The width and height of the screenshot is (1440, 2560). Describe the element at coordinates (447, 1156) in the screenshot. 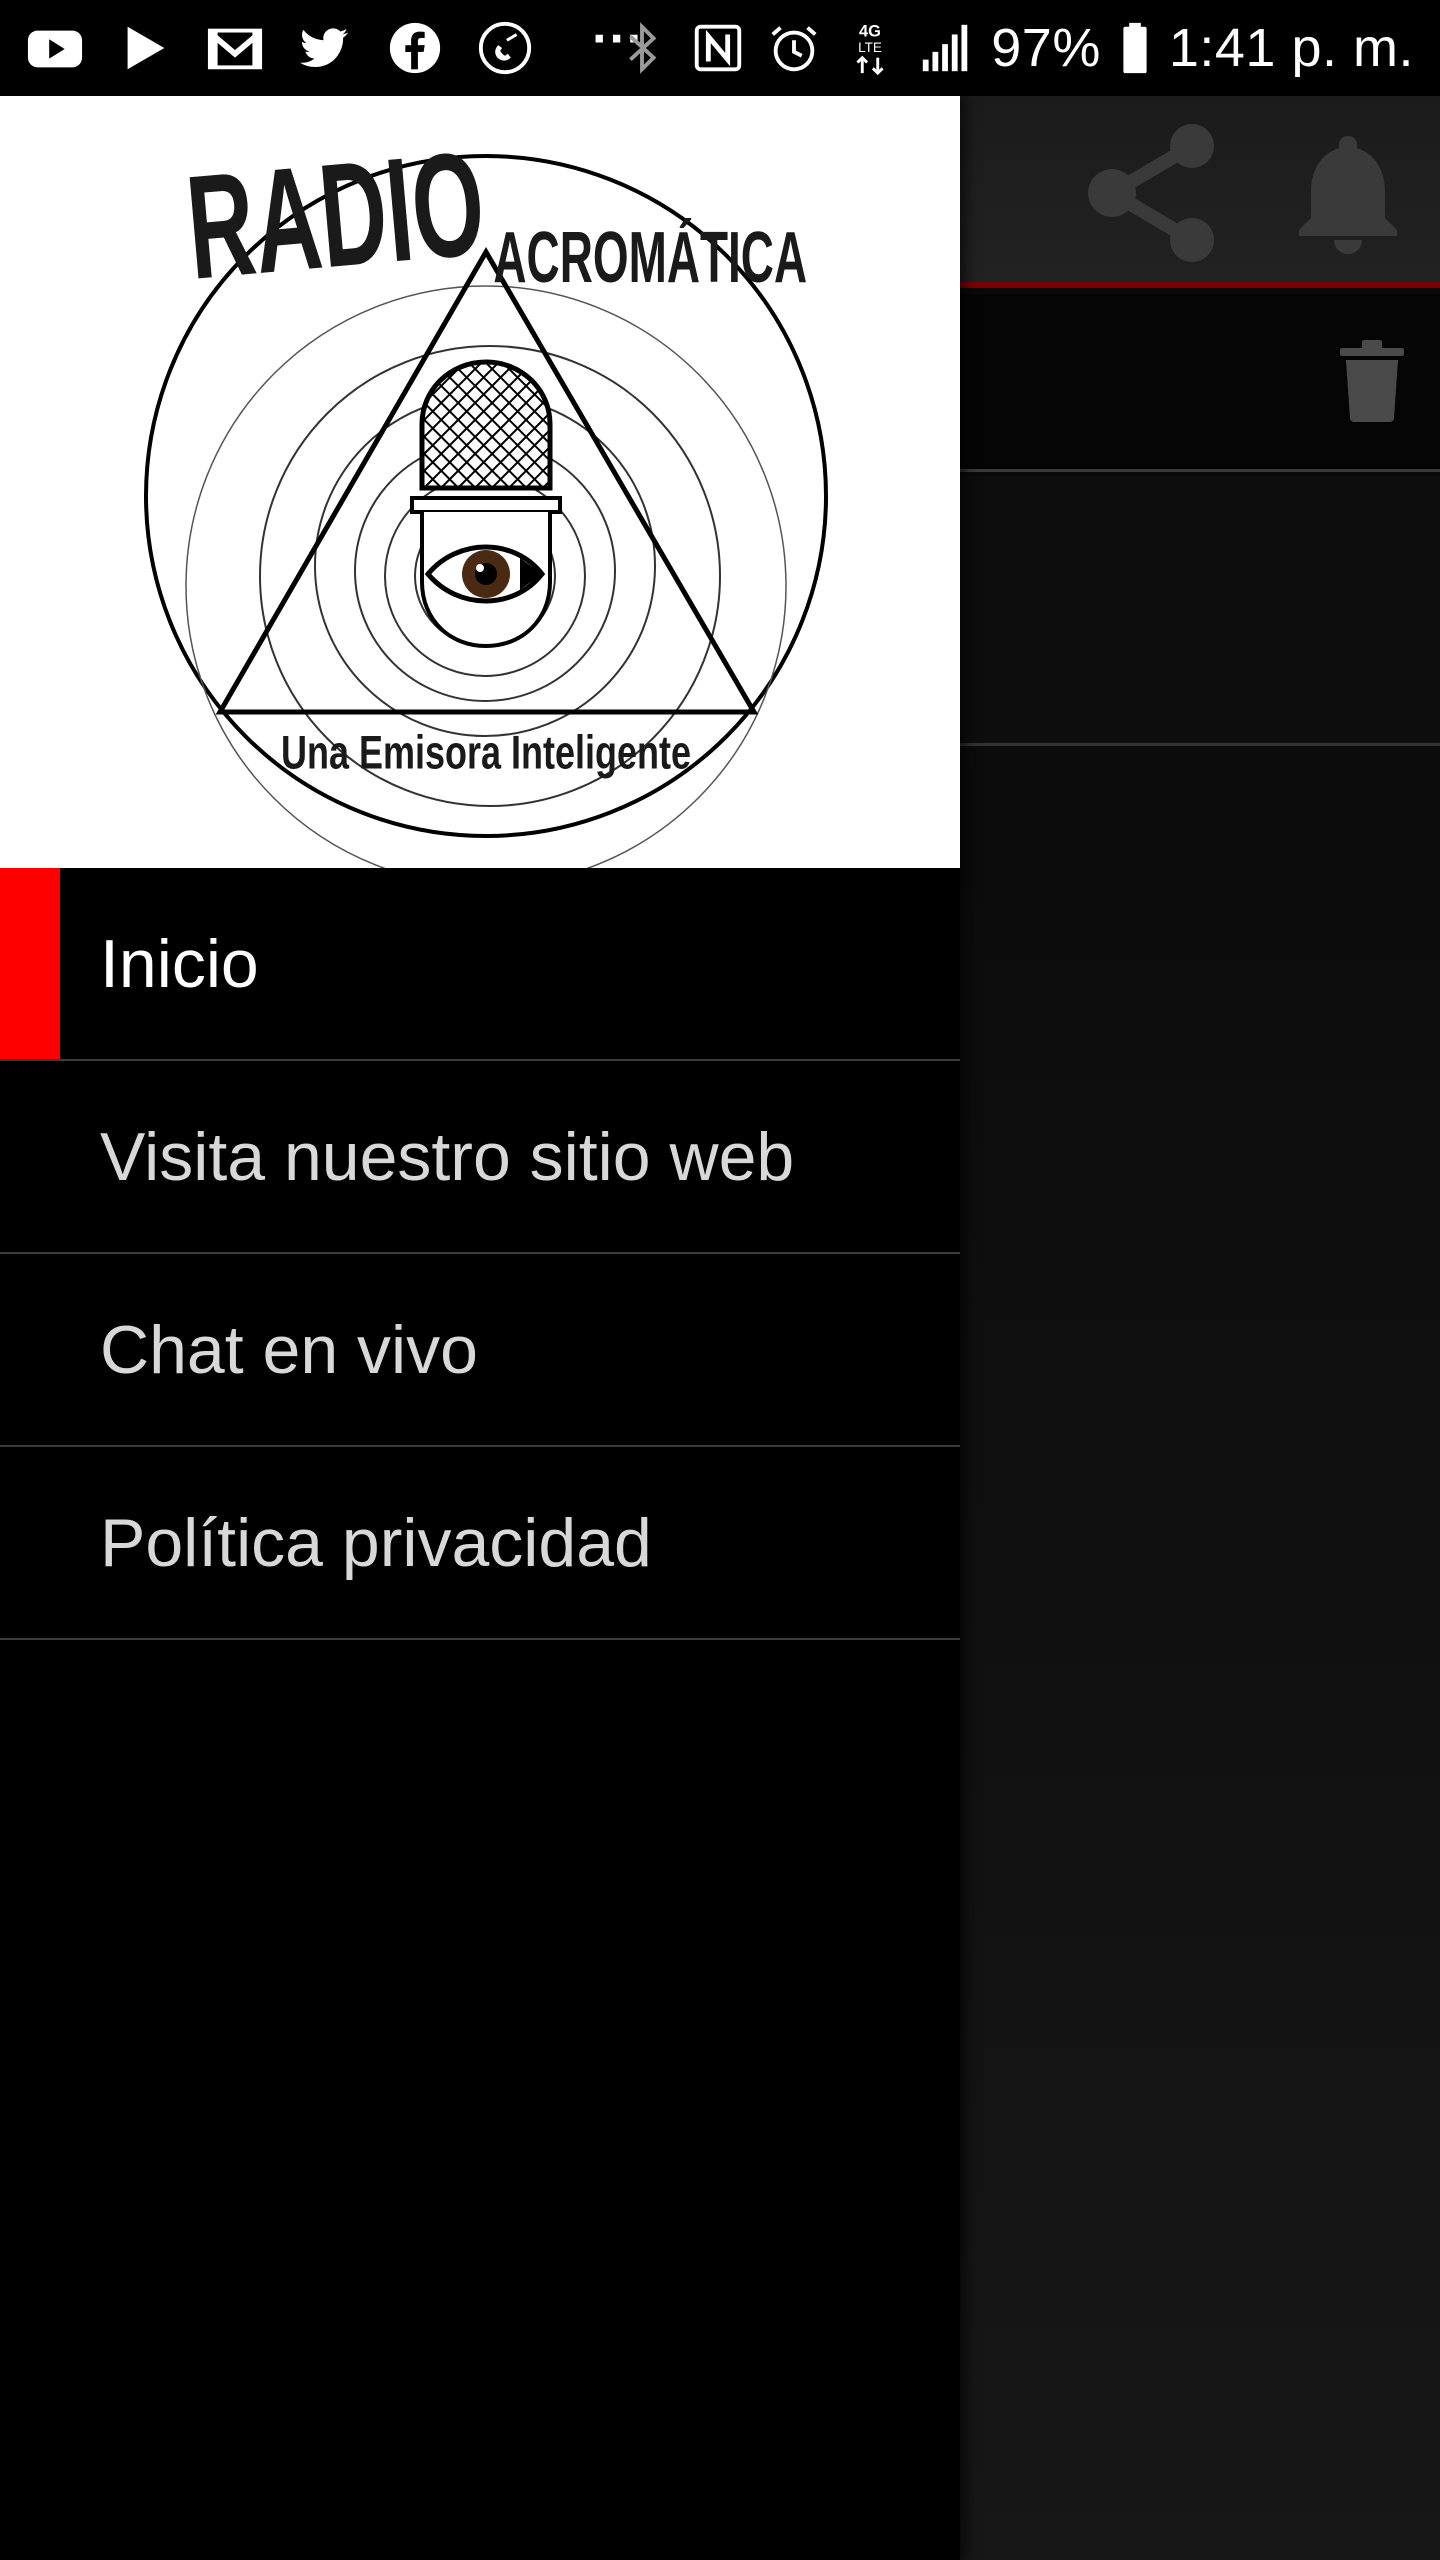

I see `menu-item-label: Visita nuestro sitio web` at that location.